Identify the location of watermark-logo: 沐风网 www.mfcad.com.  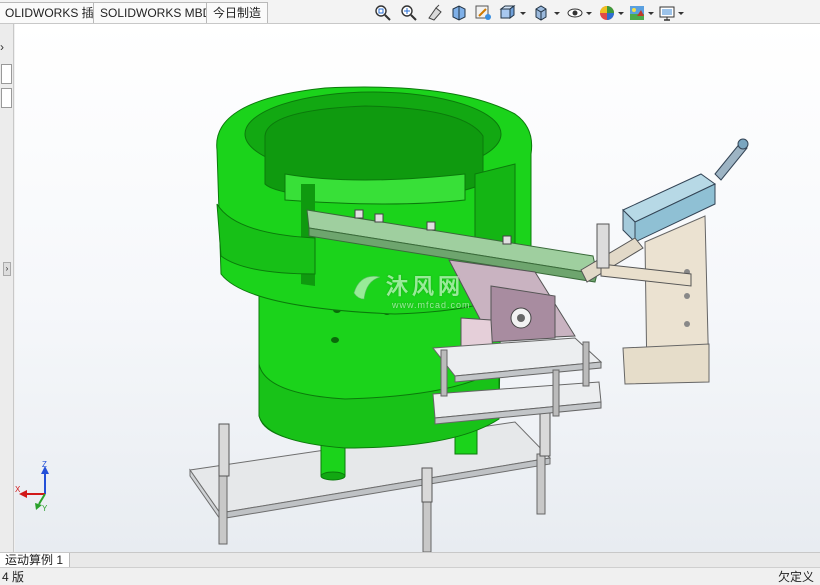
(425, 292).